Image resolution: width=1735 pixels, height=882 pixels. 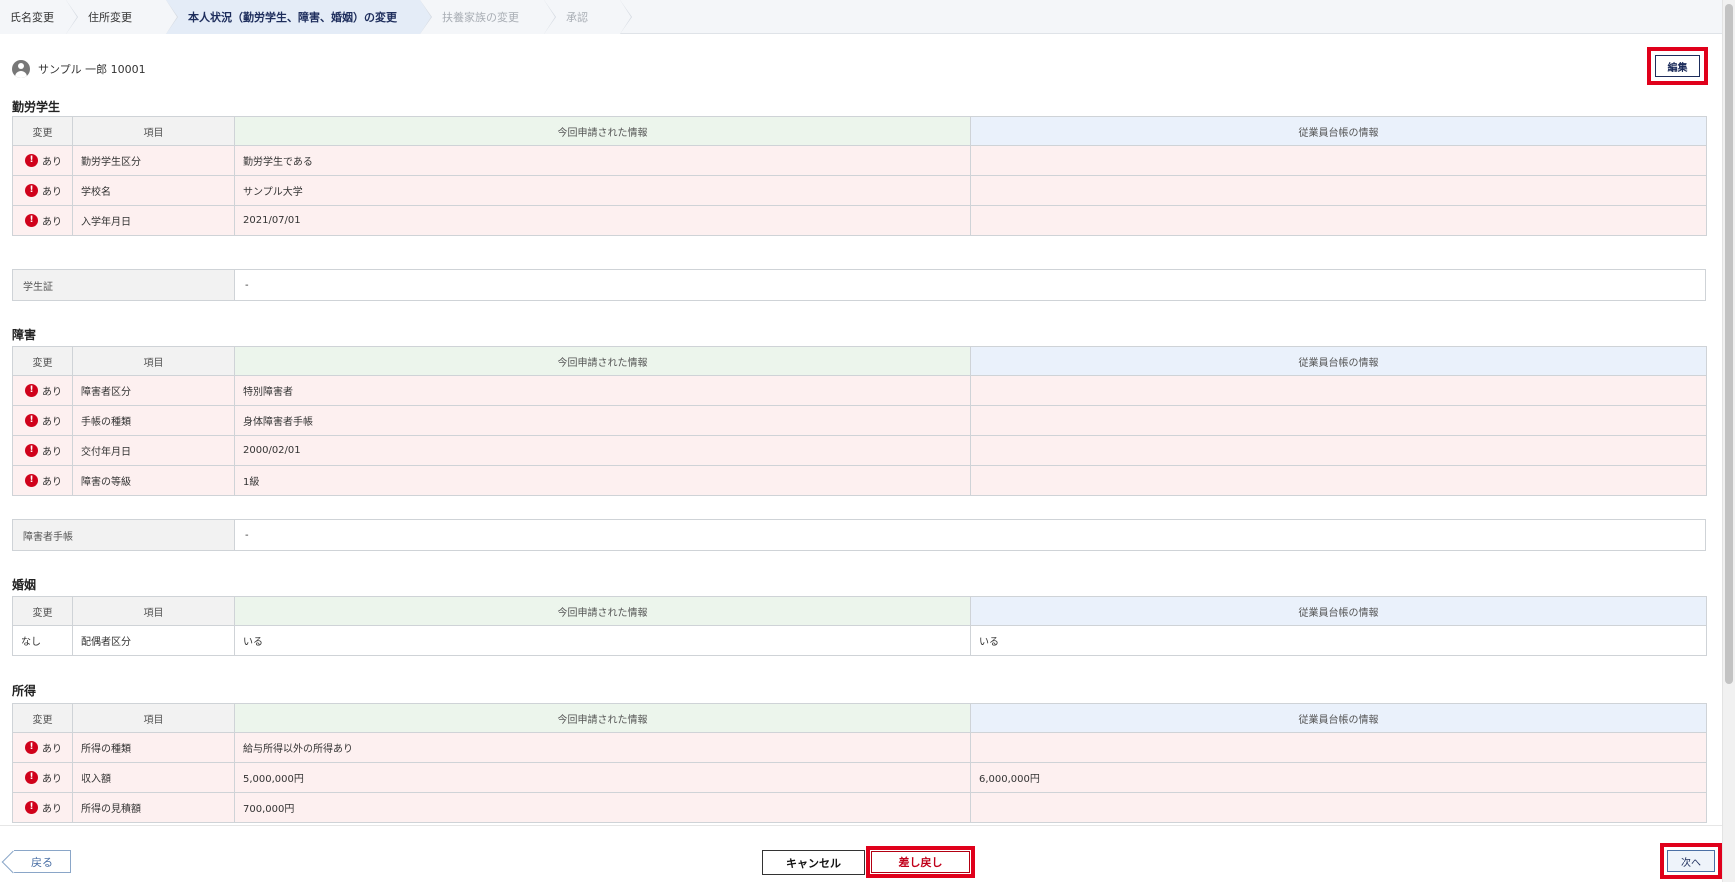 I want to click on edit-button: 編集, so click(x=1677, y=66).